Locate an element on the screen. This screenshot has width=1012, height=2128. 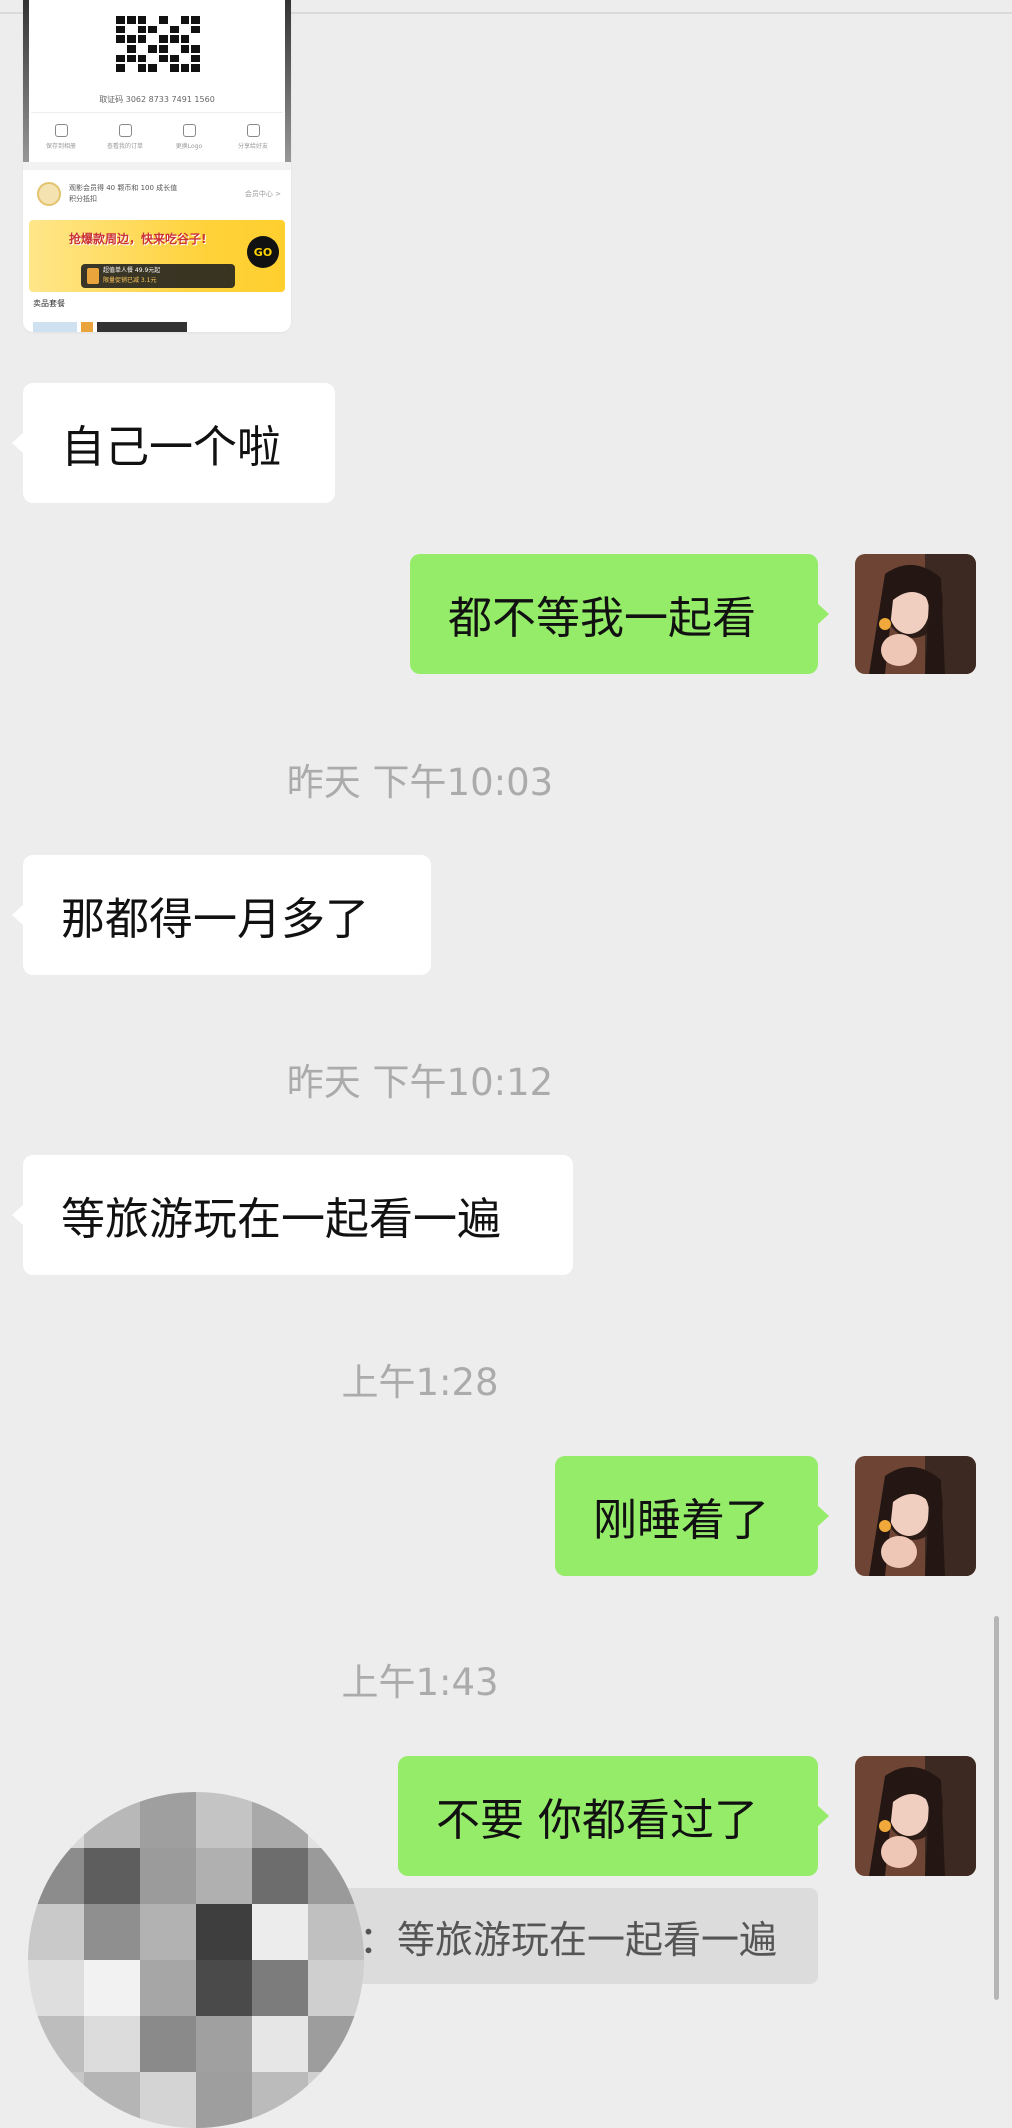
banner-deal: 超值单人餐 49.9元起 限量促销已减 3.1元 is located at coordinates (158, 276).